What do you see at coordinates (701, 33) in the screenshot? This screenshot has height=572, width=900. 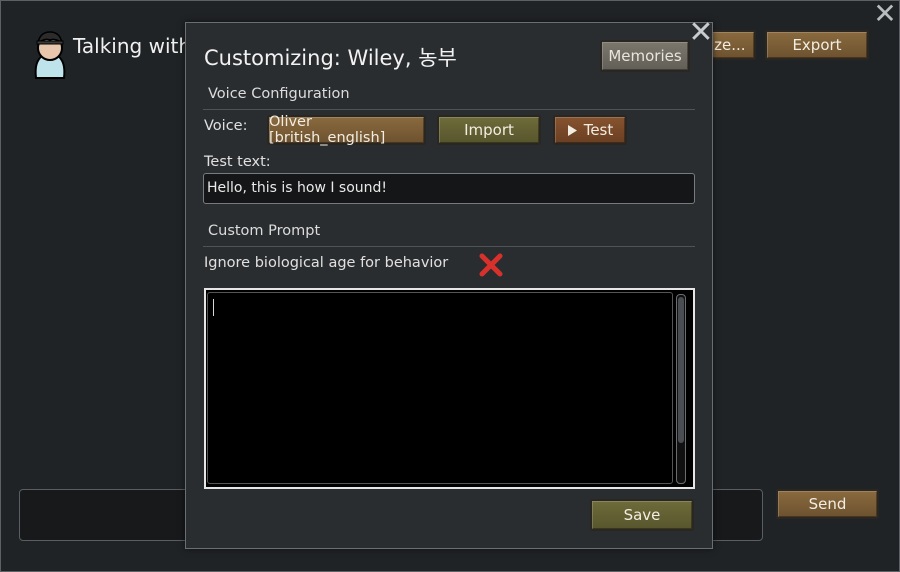 I see `dialog-close-icon: ✕` at bounding box center [701, 33].